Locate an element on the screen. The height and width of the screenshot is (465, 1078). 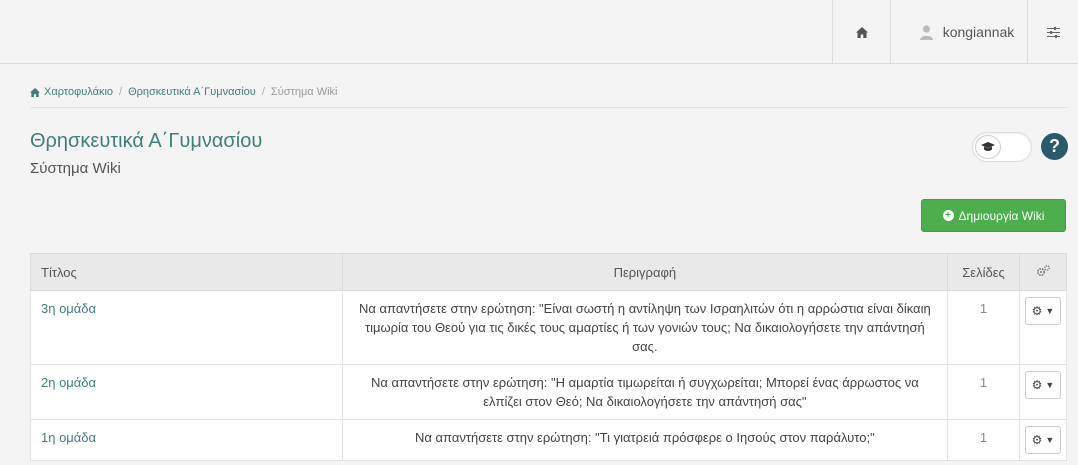
header-description: Περιγραφή is located at coordinates (645, 272).